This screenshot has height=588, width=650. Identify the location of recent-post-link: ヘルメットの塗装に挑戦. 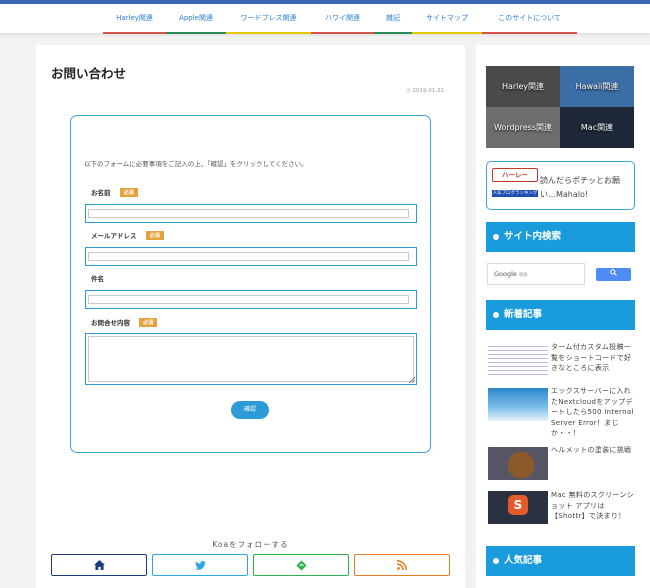
(593, 450).